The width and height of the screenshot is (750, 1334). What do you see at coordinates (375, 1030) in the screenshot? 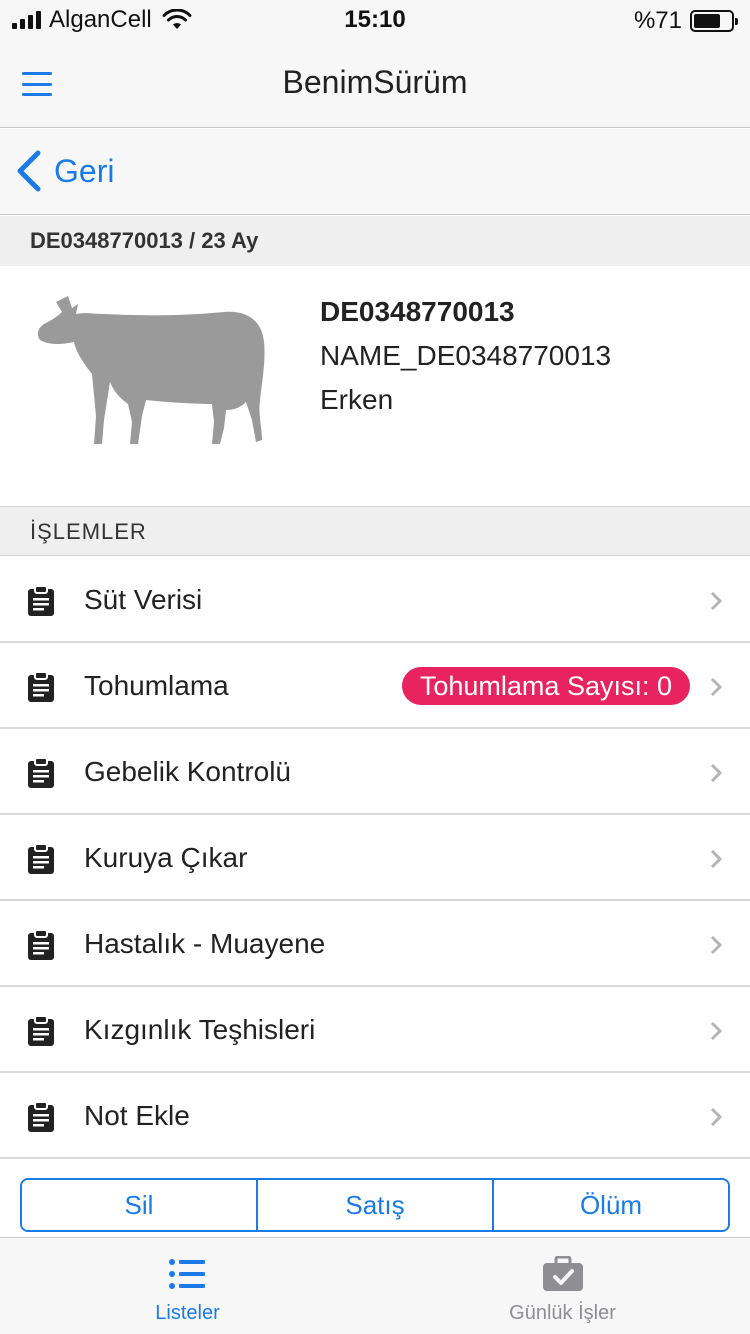
I see `list-item-kizginlik-teshisleri: Kızgınlık Teşhisleri` at bounding box center [375, 1030].